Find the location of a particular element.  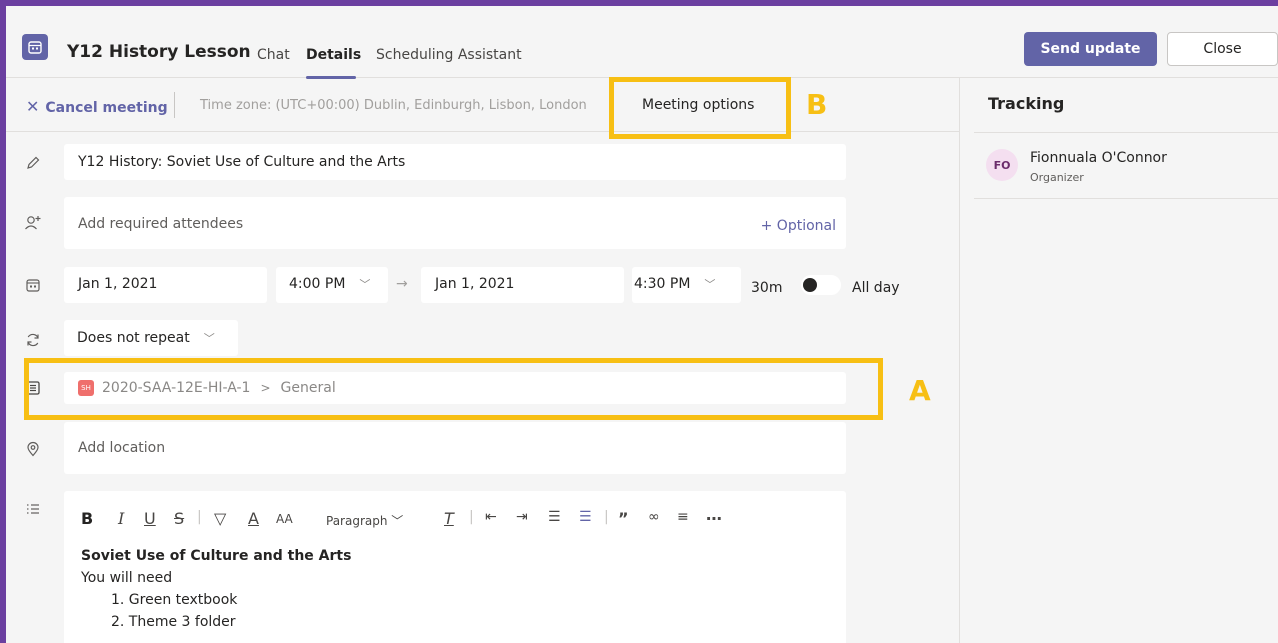

calendar-app-icon is located at coordinates (35, 47).